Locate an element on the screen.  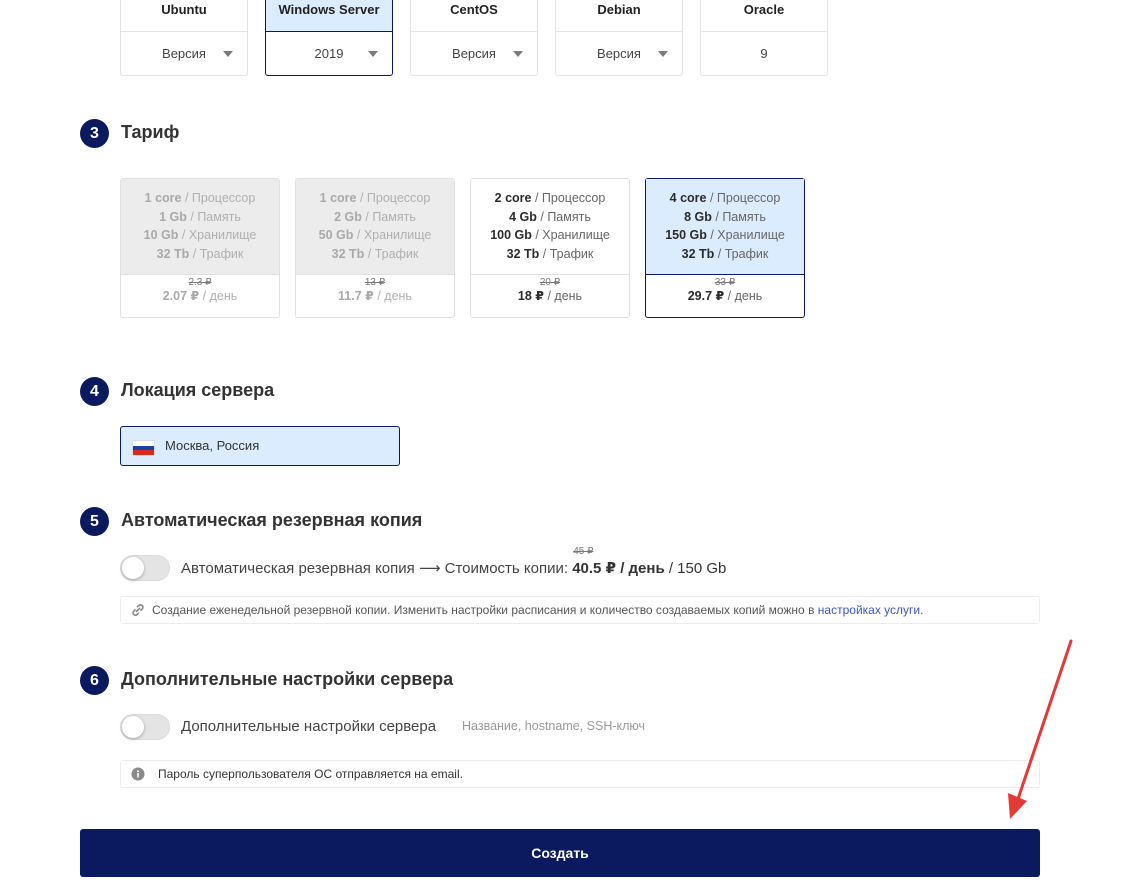
section-title-location: Локация сервера is located at coordinates (198, 390).